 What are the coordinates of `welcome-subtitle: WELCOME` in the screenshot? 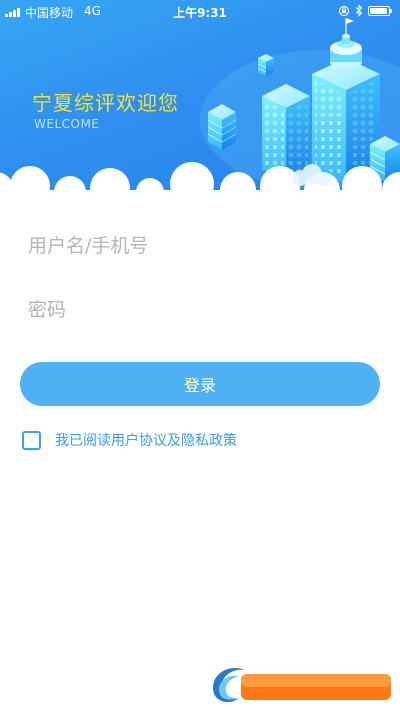 It's located at (67, 124).